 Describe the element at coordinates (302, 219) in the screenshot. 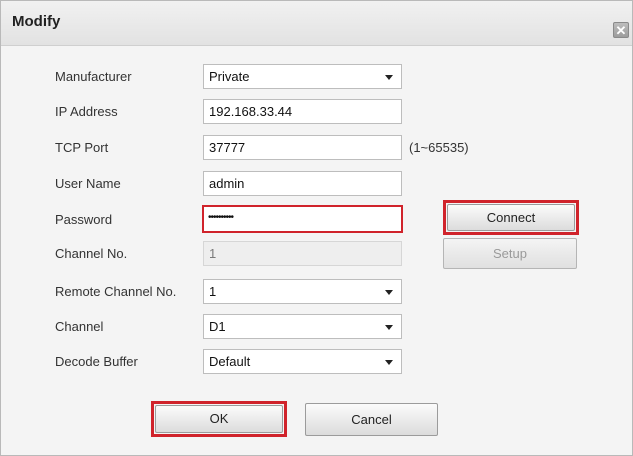

I see `password-input: ••••••••••` at that location.